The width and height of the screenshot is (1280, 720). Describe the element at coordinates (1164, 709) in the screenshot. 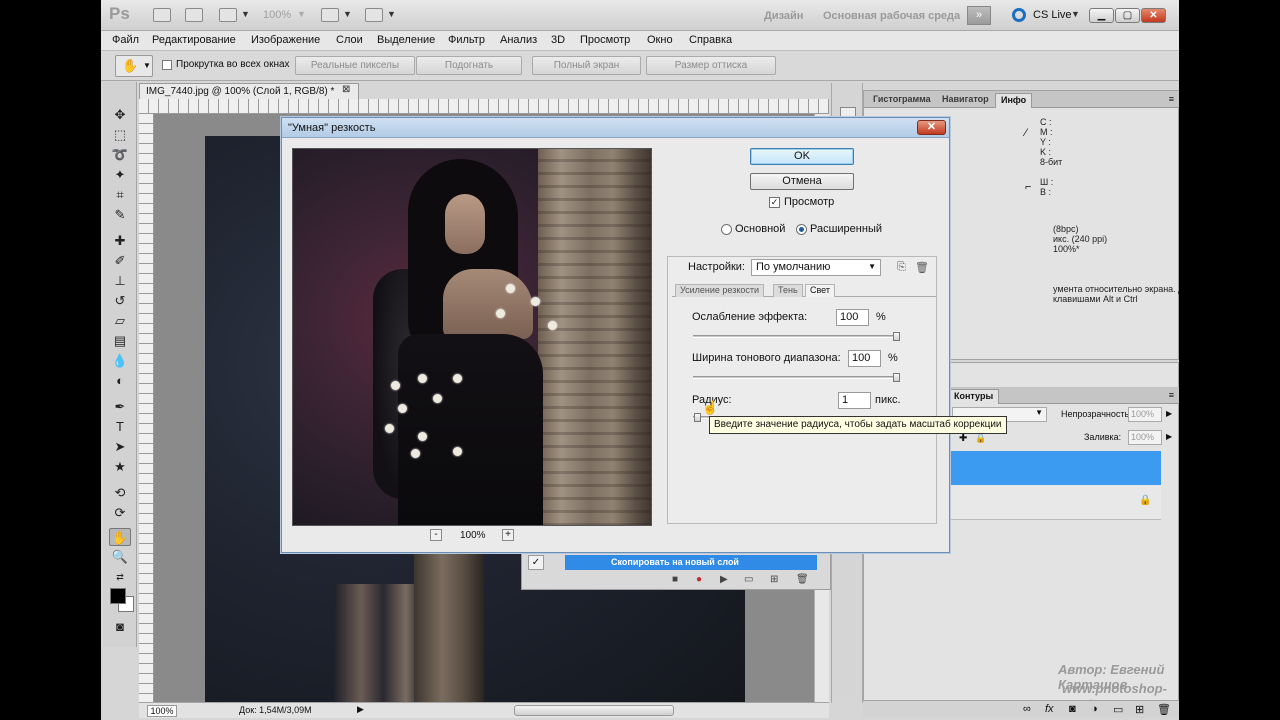

I see `delete-layer-icon: 🗑` at that location.